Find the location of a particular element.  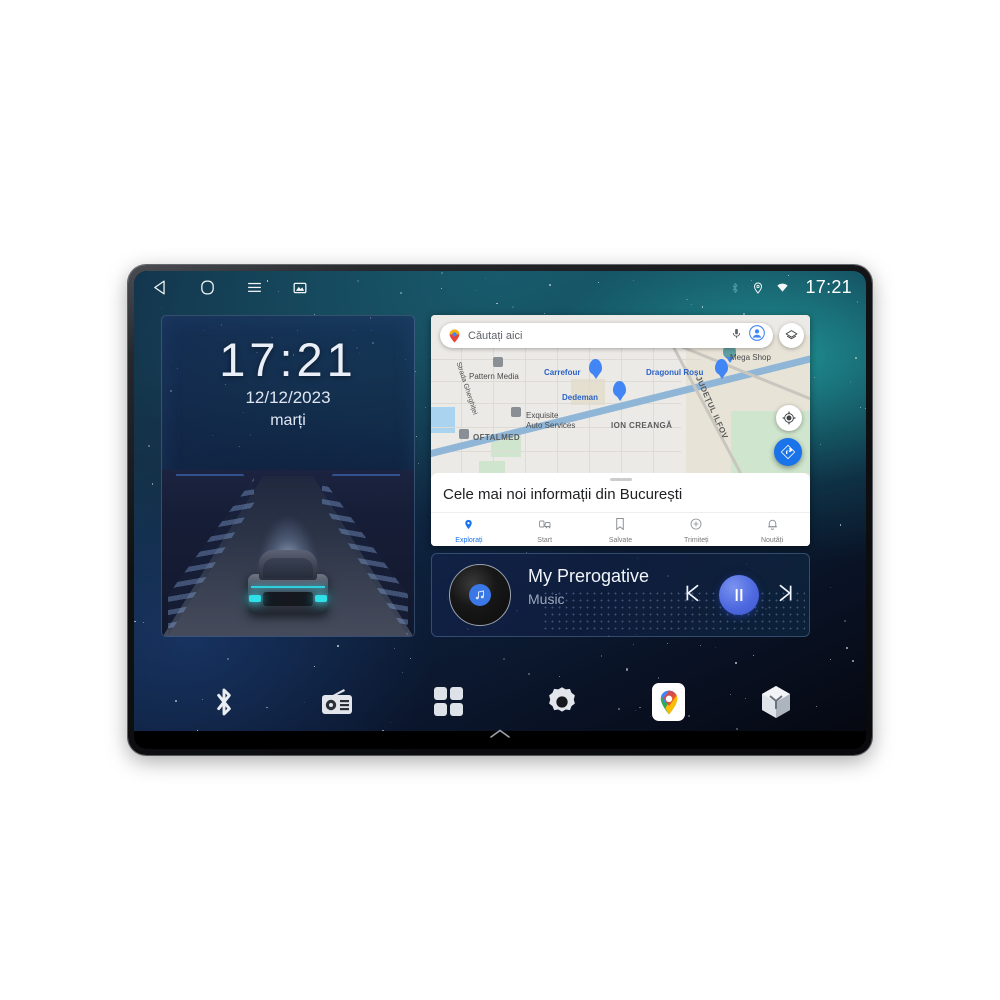

map-tab-3: Salvate is located at coordinates (621, 530).